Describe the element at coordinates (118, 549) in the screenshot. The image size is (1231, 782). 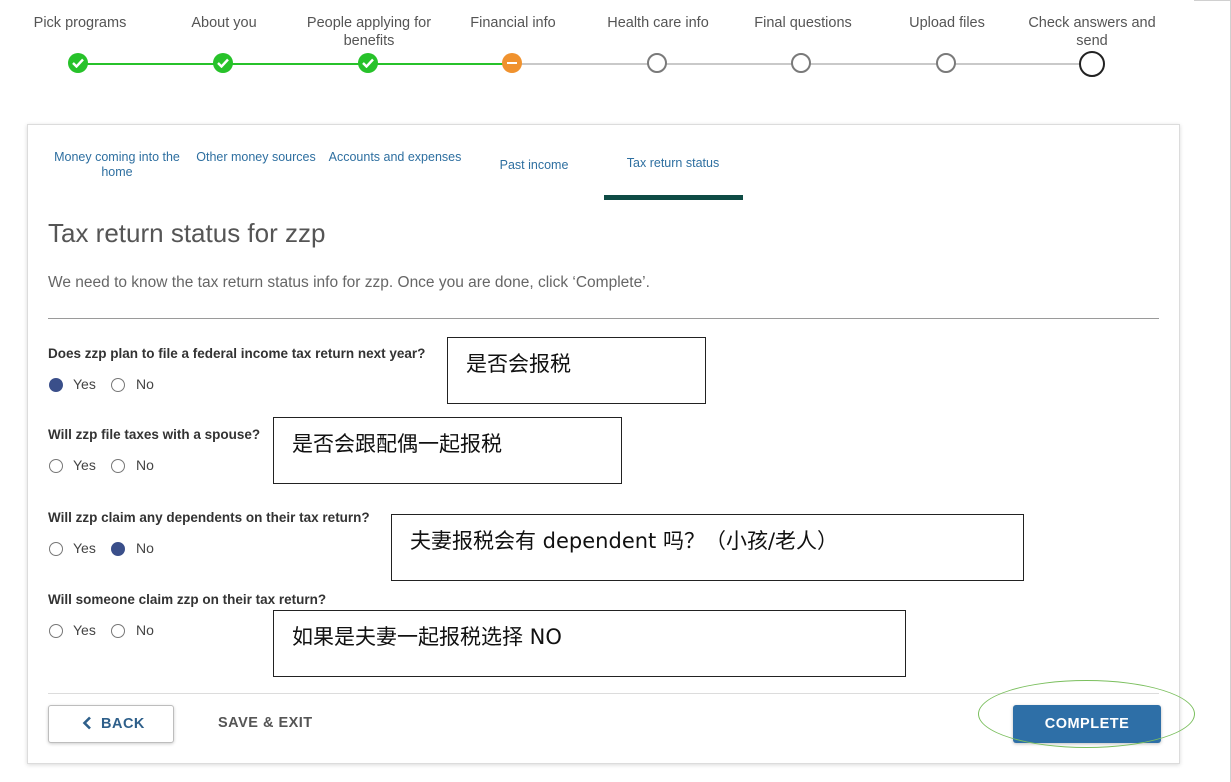
I see `radio-no-claim-dependents` at that location.